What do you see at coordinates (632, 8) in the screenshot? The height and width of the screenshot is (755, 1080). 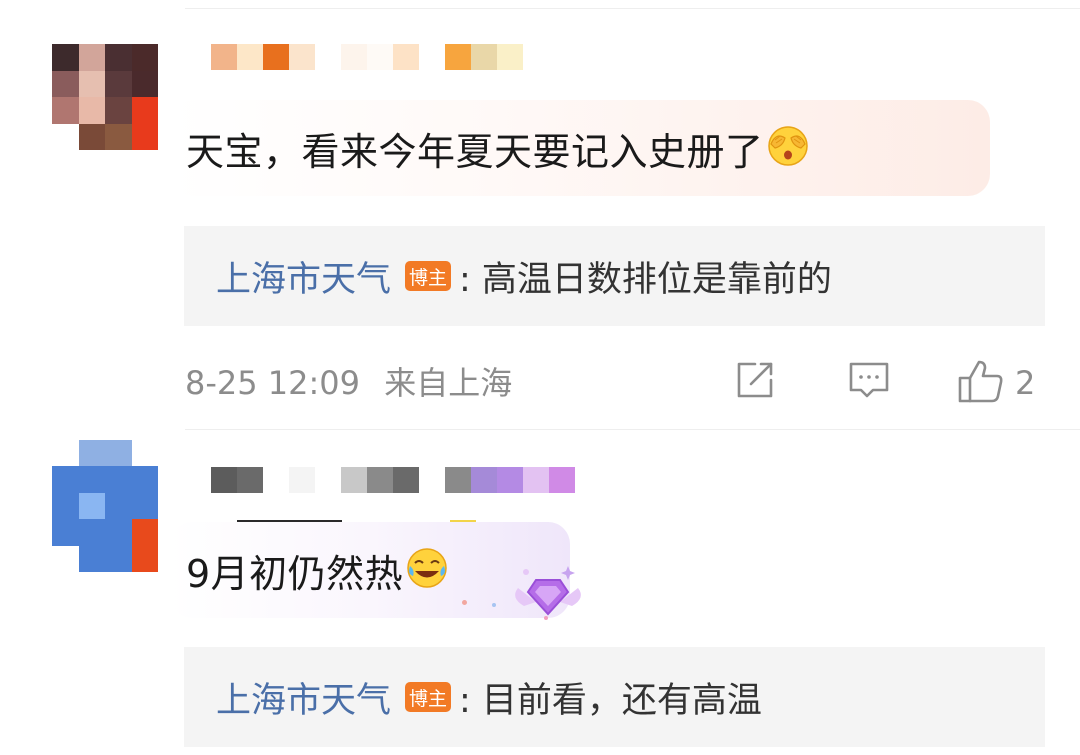 I see `top-divider` at bounding box center [632, 8].